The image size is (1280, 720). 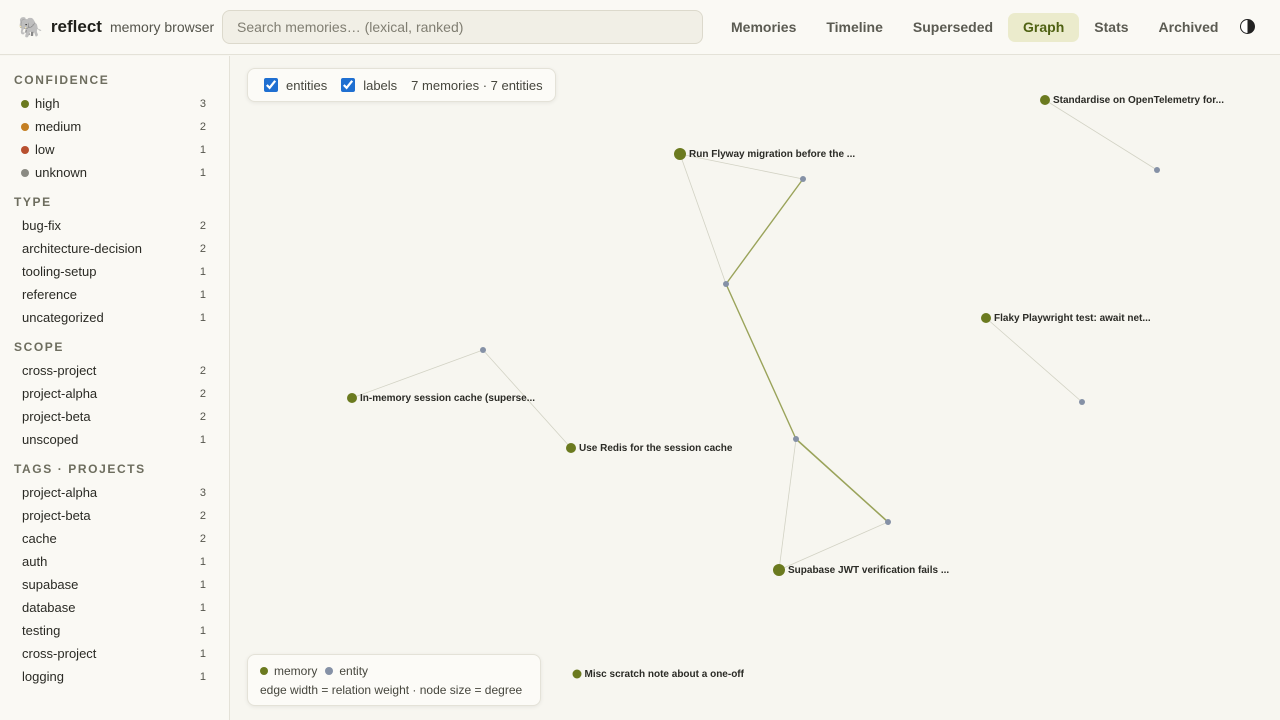 I want to click on tab-stats: Stats, so click(x=1111, y=27).